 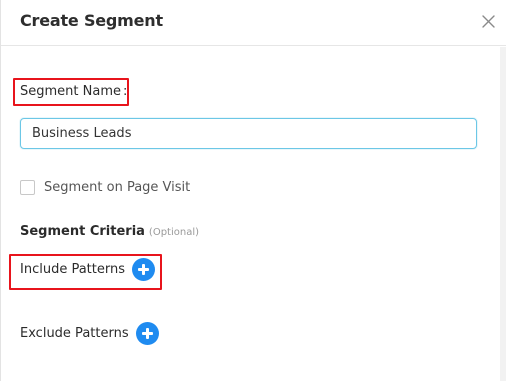 What do you see at coordinates (489, 22) in the screenshot?
I see `close-icon` at bounding box center [489, 22].